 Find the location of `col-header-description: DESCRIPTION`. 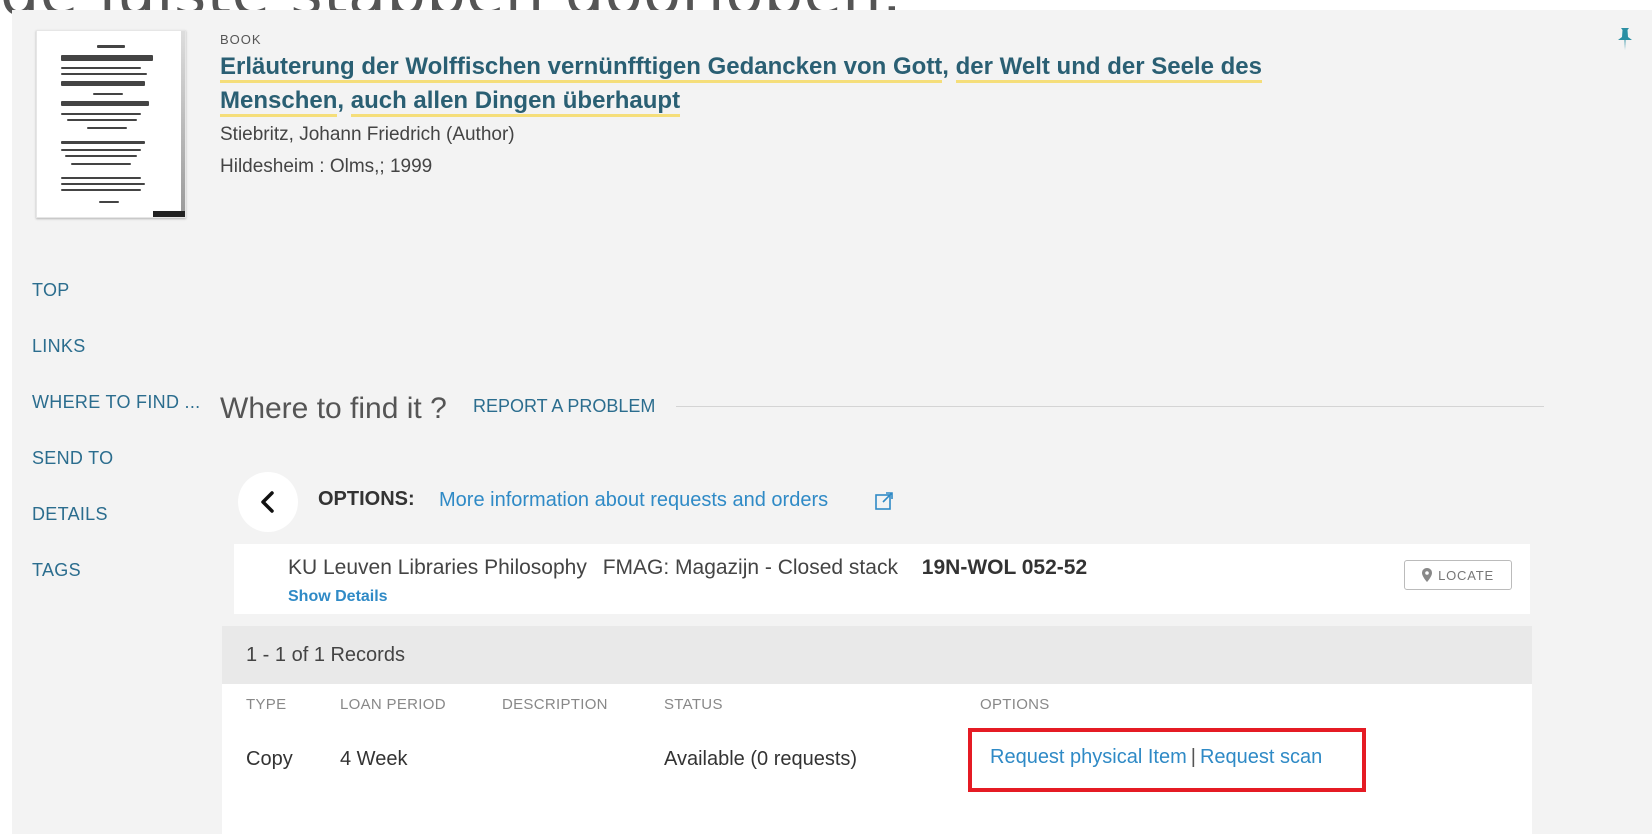

col-header-description: DESCRIPTION is located at coordinates (555, 704).